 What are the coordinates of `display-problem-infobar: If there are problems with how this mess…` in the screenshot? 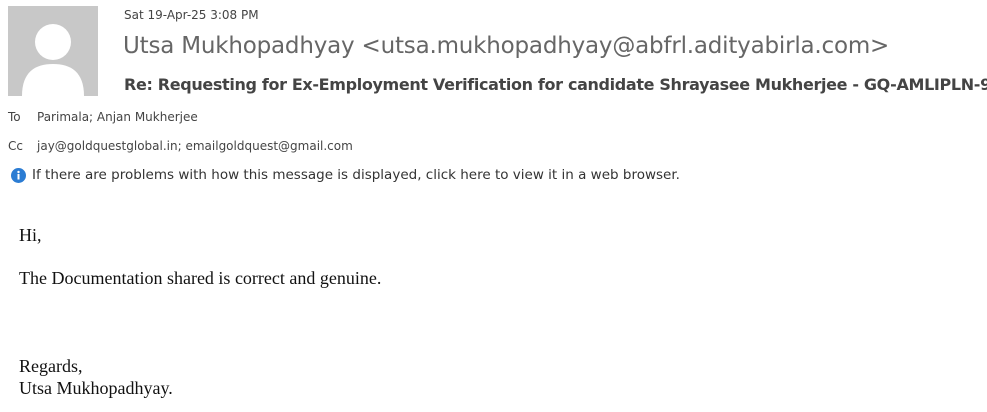 It's located at (345, 175).